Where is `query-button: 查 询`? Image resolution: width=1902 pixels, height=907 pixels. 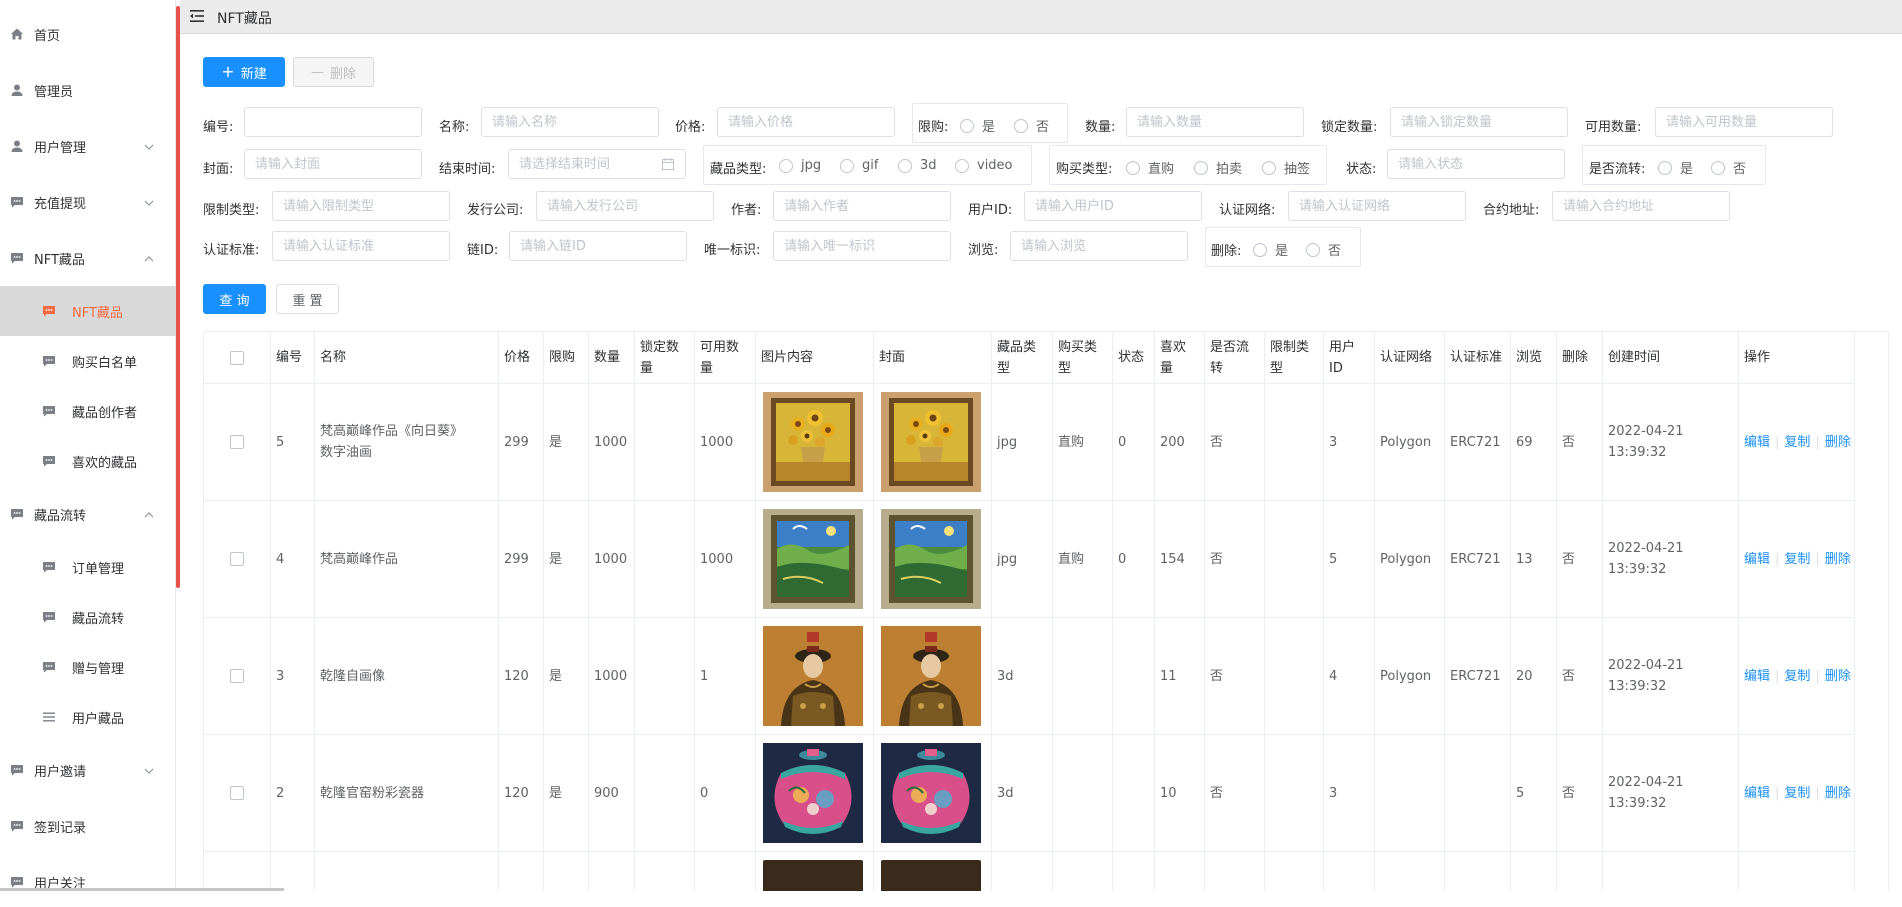 query-button: 查 询 is located at coordinates (234, 299).